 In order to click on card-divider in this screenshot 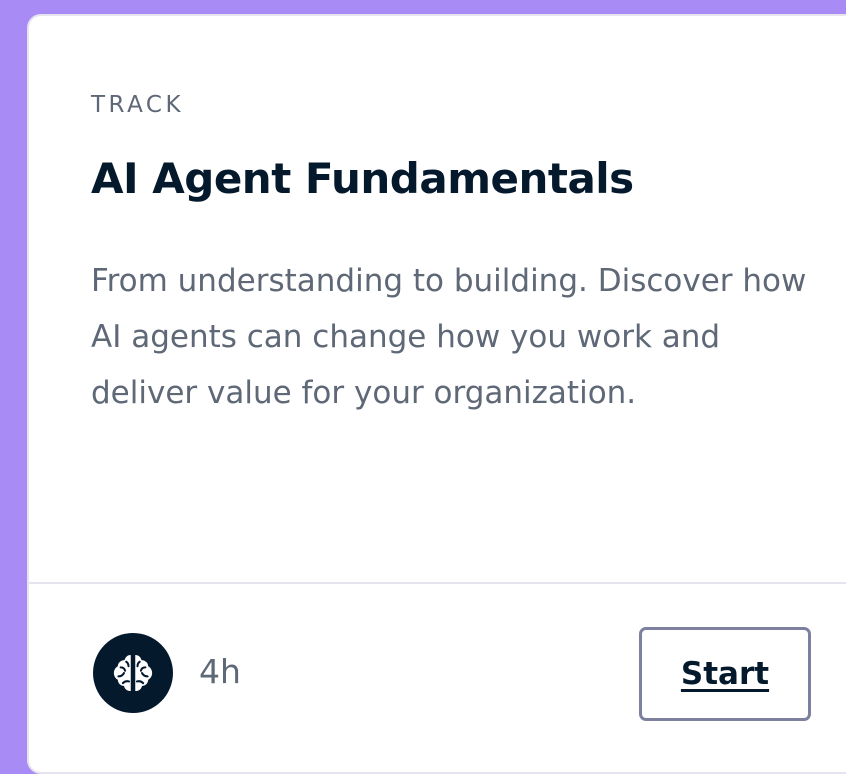, I will do `click(437, 583)`.